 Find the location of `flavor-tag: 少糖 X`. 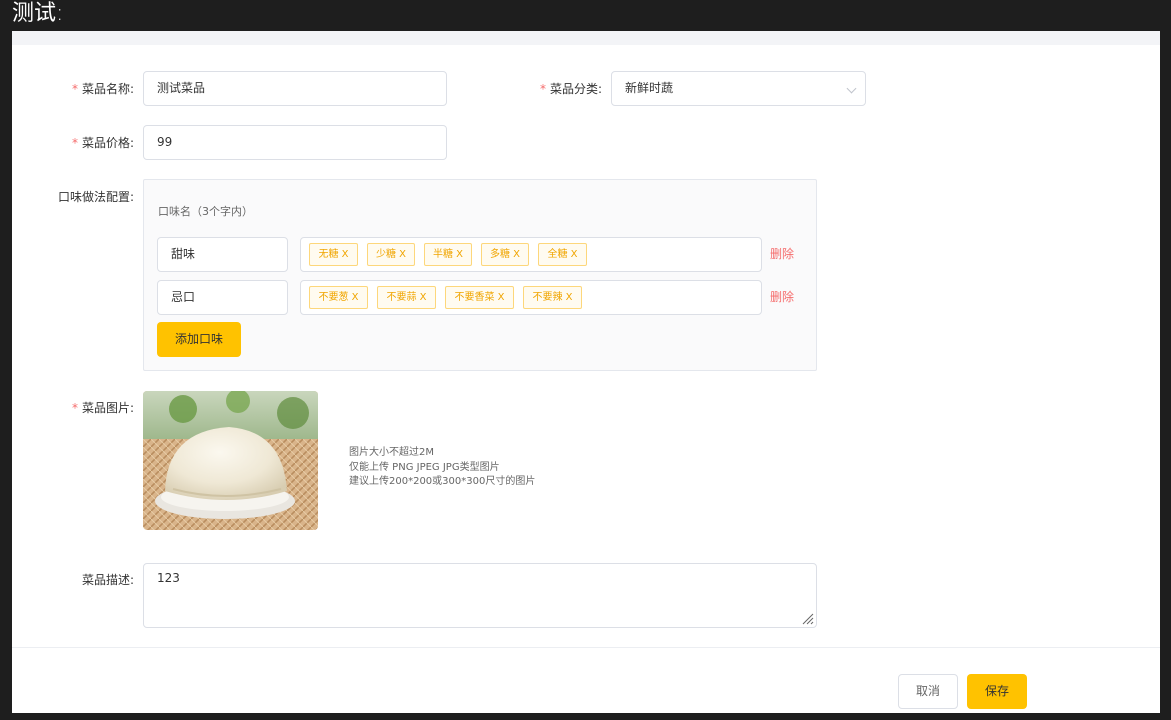

flavor-tag: 少糖 X is located at coordinates (391, 254).